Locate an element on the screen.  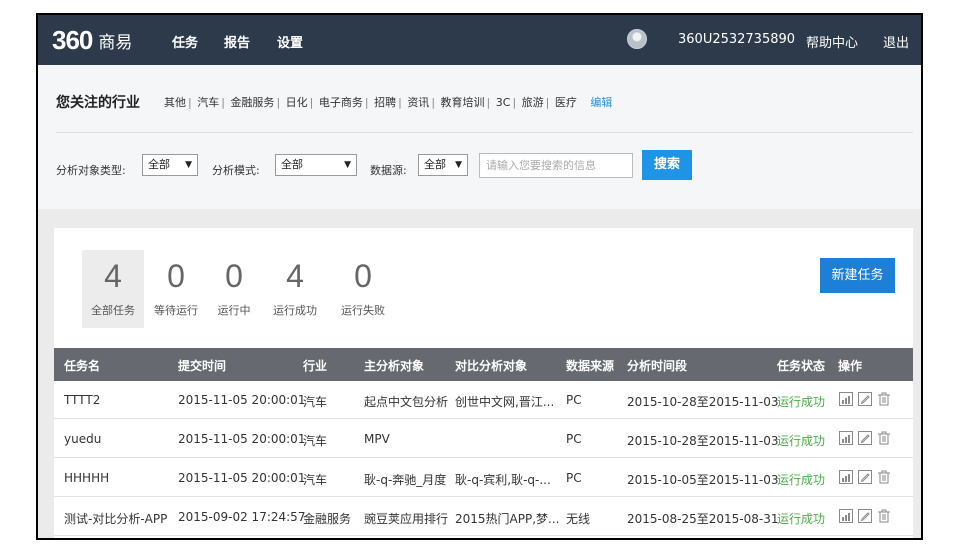
new-task-button: 新建任务 is located at coordinates (857, 275).